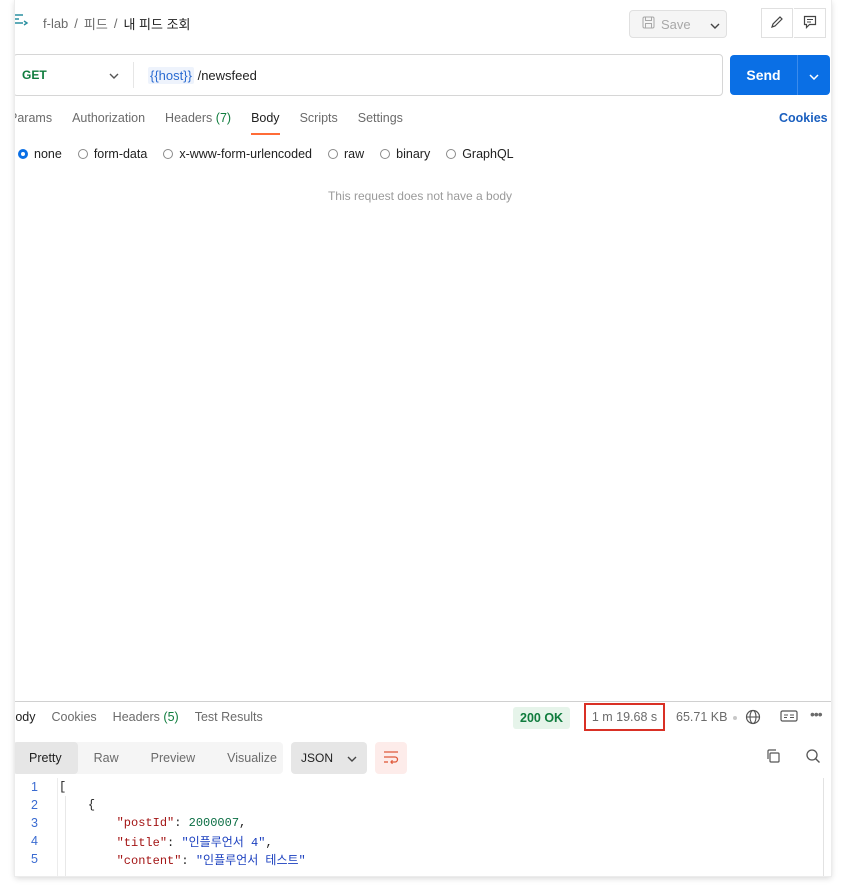  I want to click on response-view-selector: Pretty Raw Preview Visualize, so click(149, 758).